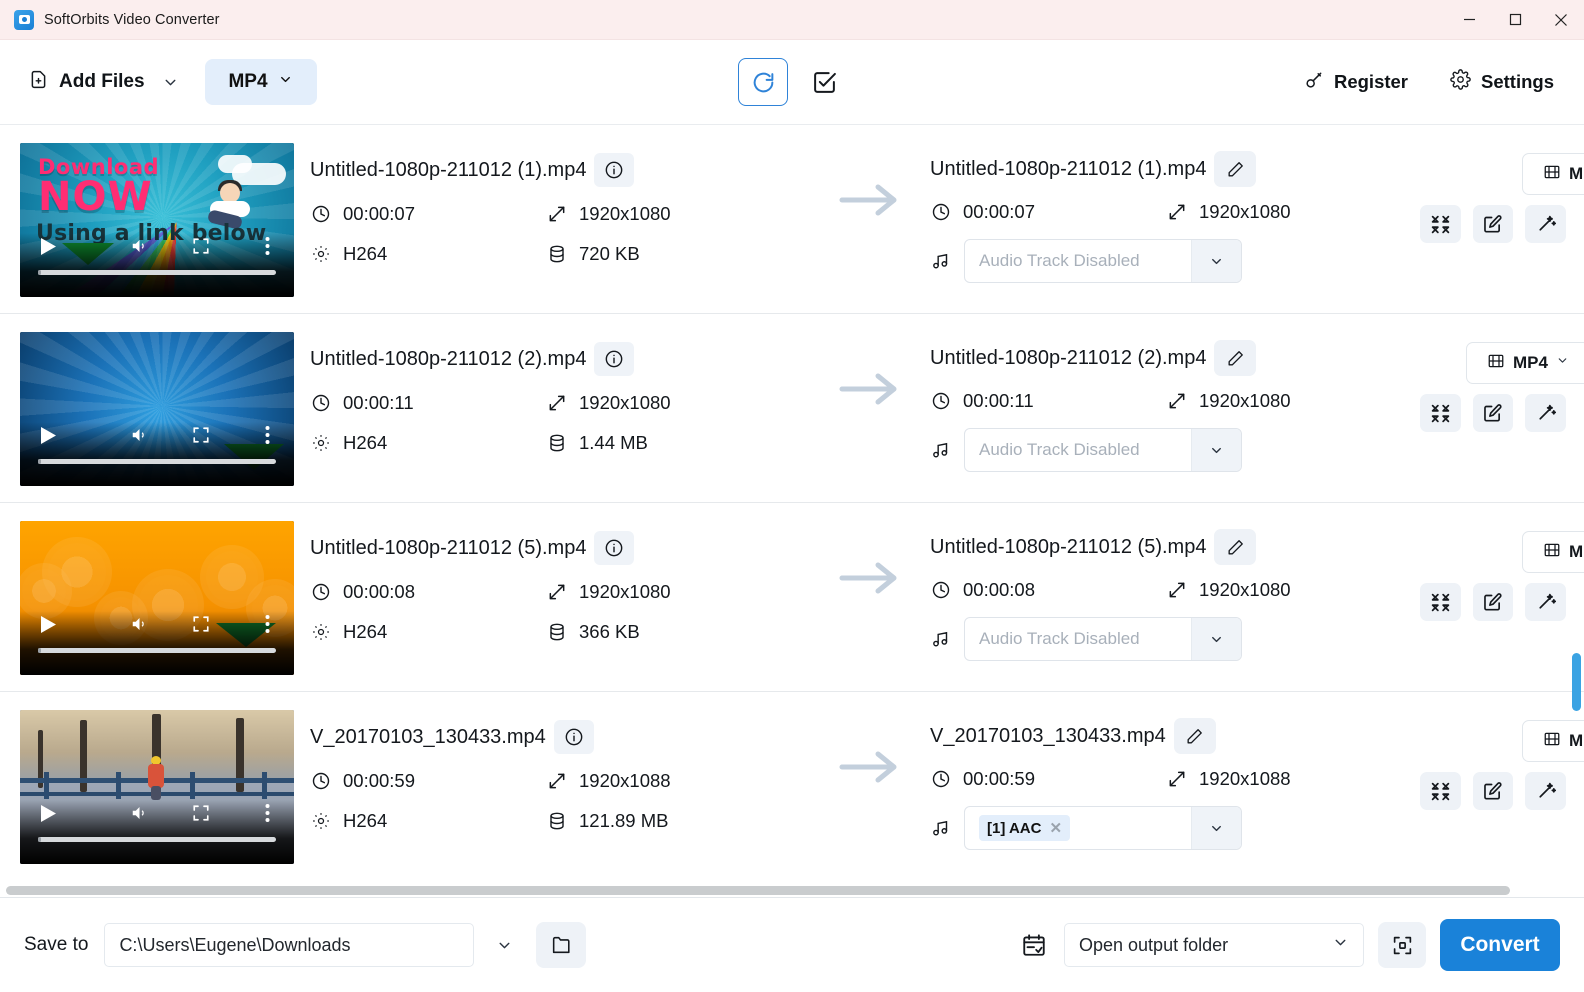  I want to click on refresh-button, so click(763, 82).